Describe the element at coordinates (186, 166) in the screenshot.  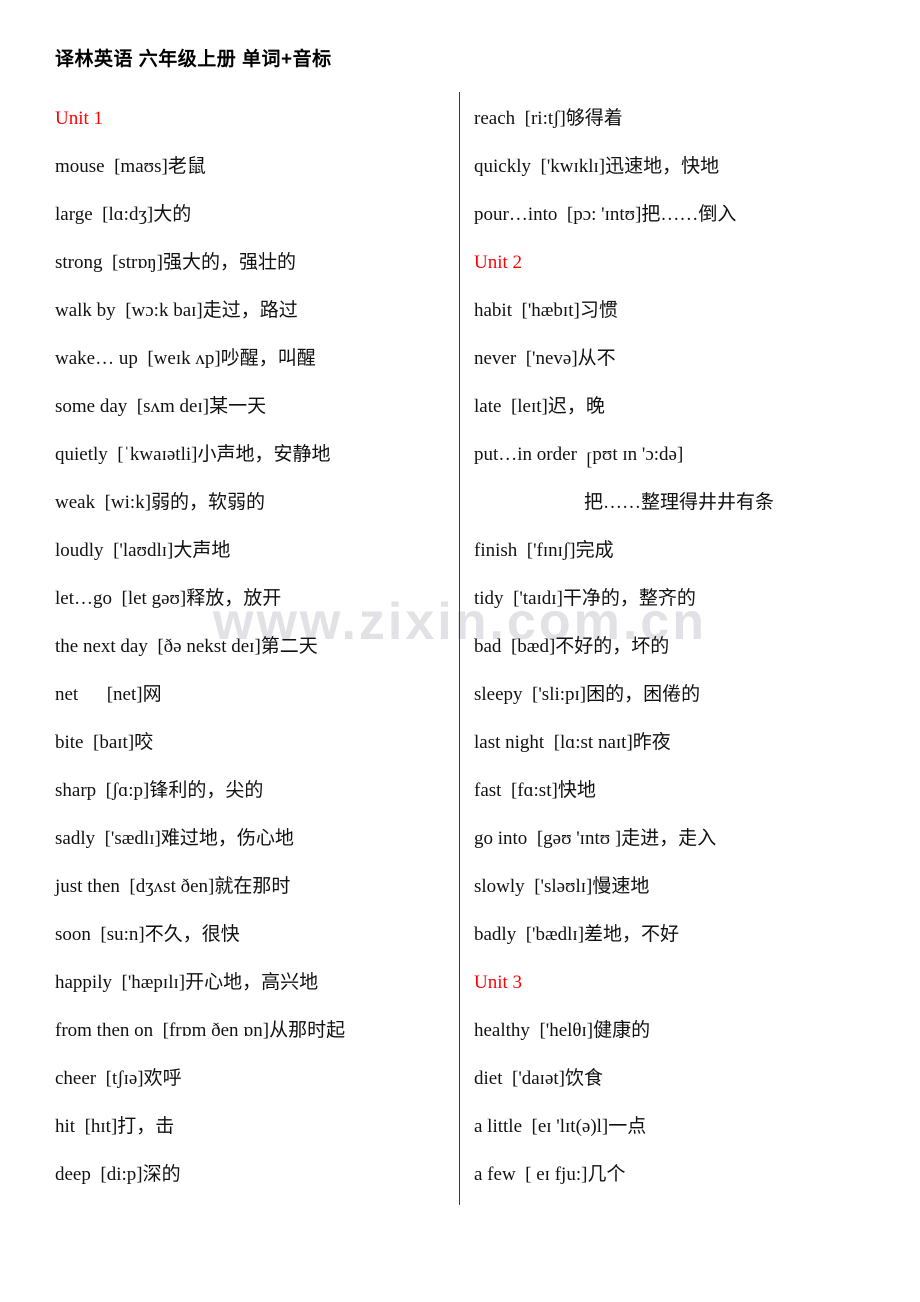
I see `word-translation: 老鼠` at that location.